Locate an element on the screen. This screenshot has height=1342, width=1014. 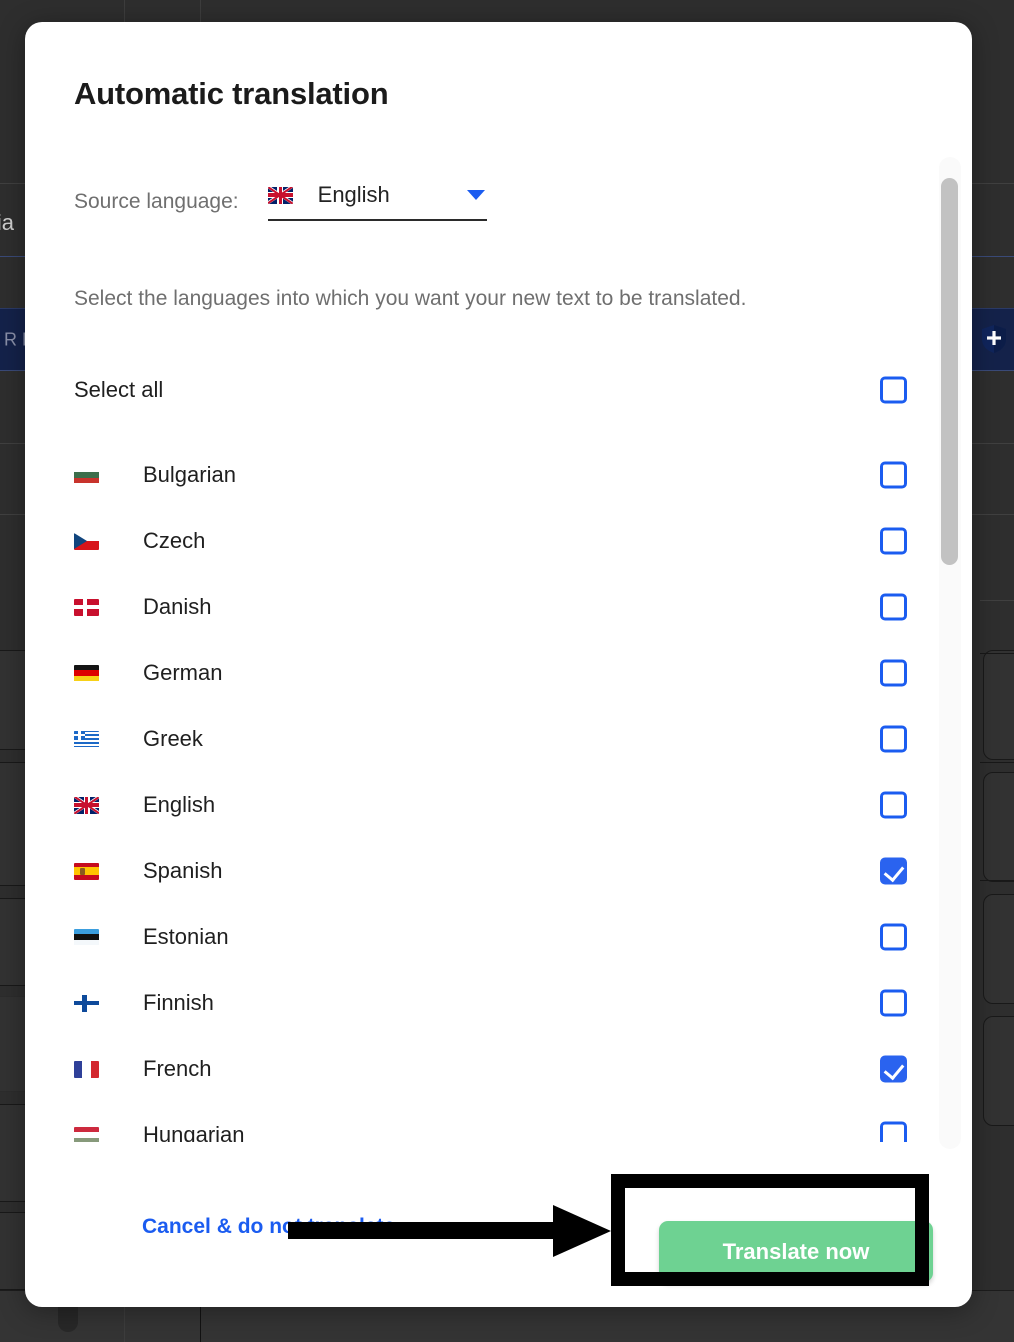
flag-icon-hungary is located at coordinates (86, 1134).